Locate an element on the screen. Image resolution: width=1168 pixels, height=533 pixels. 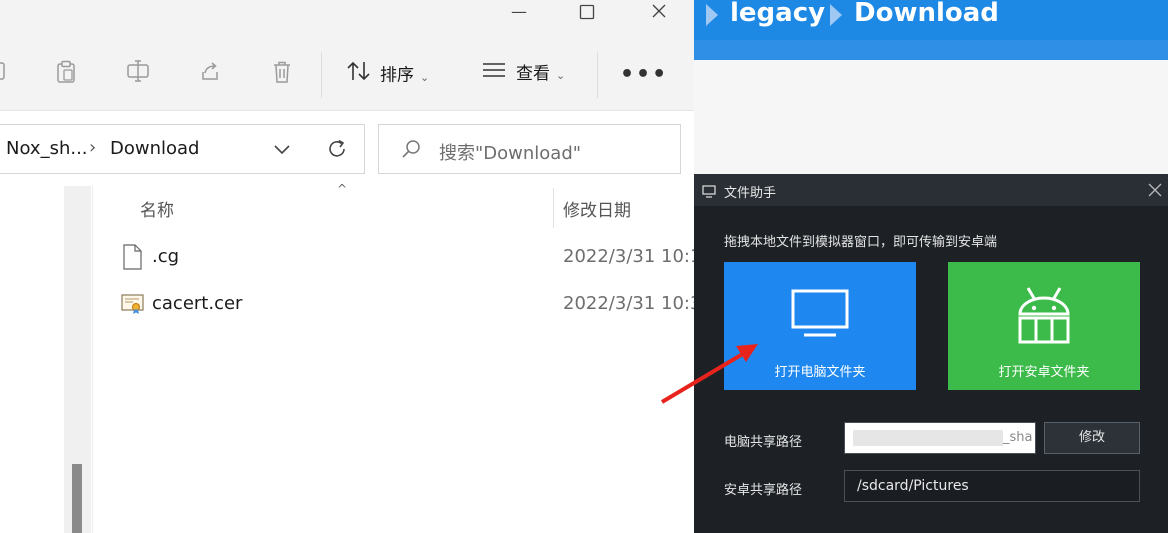
view-button: 查看 ⌄ is located at coordinates (523, 74).